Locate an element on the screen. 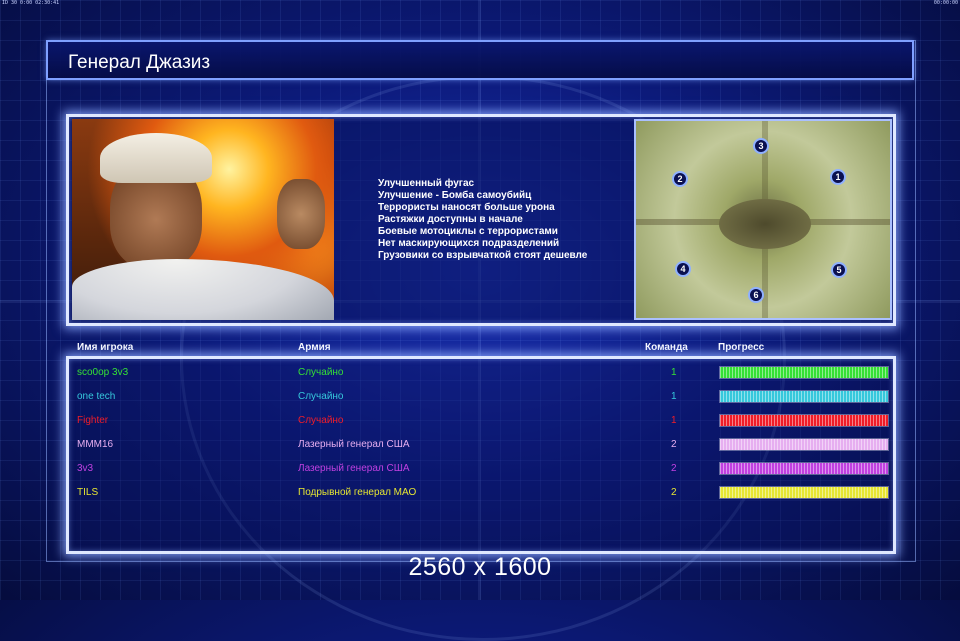 Image resolution: width=960 pixels, height=641 pixels. player-row: 3v3 Лазерный генерал США 2 is located at coordinates (480, 469).